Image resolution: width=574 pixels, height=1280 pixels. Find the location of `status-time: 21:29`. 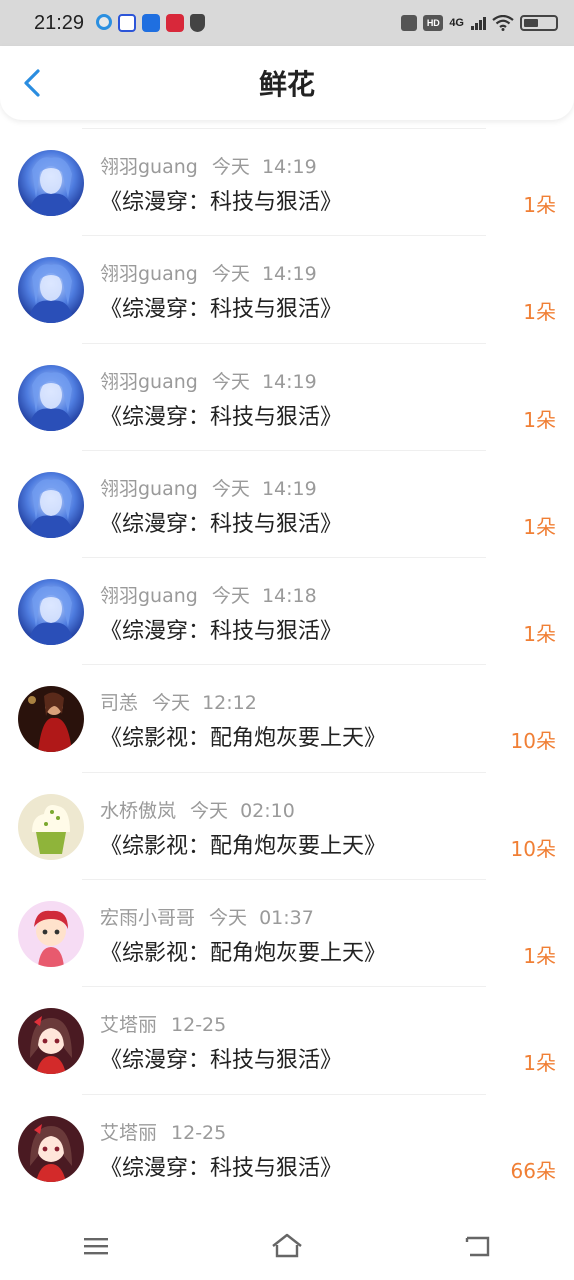

status-time: 21:29 is located at coordinates (59, 22).